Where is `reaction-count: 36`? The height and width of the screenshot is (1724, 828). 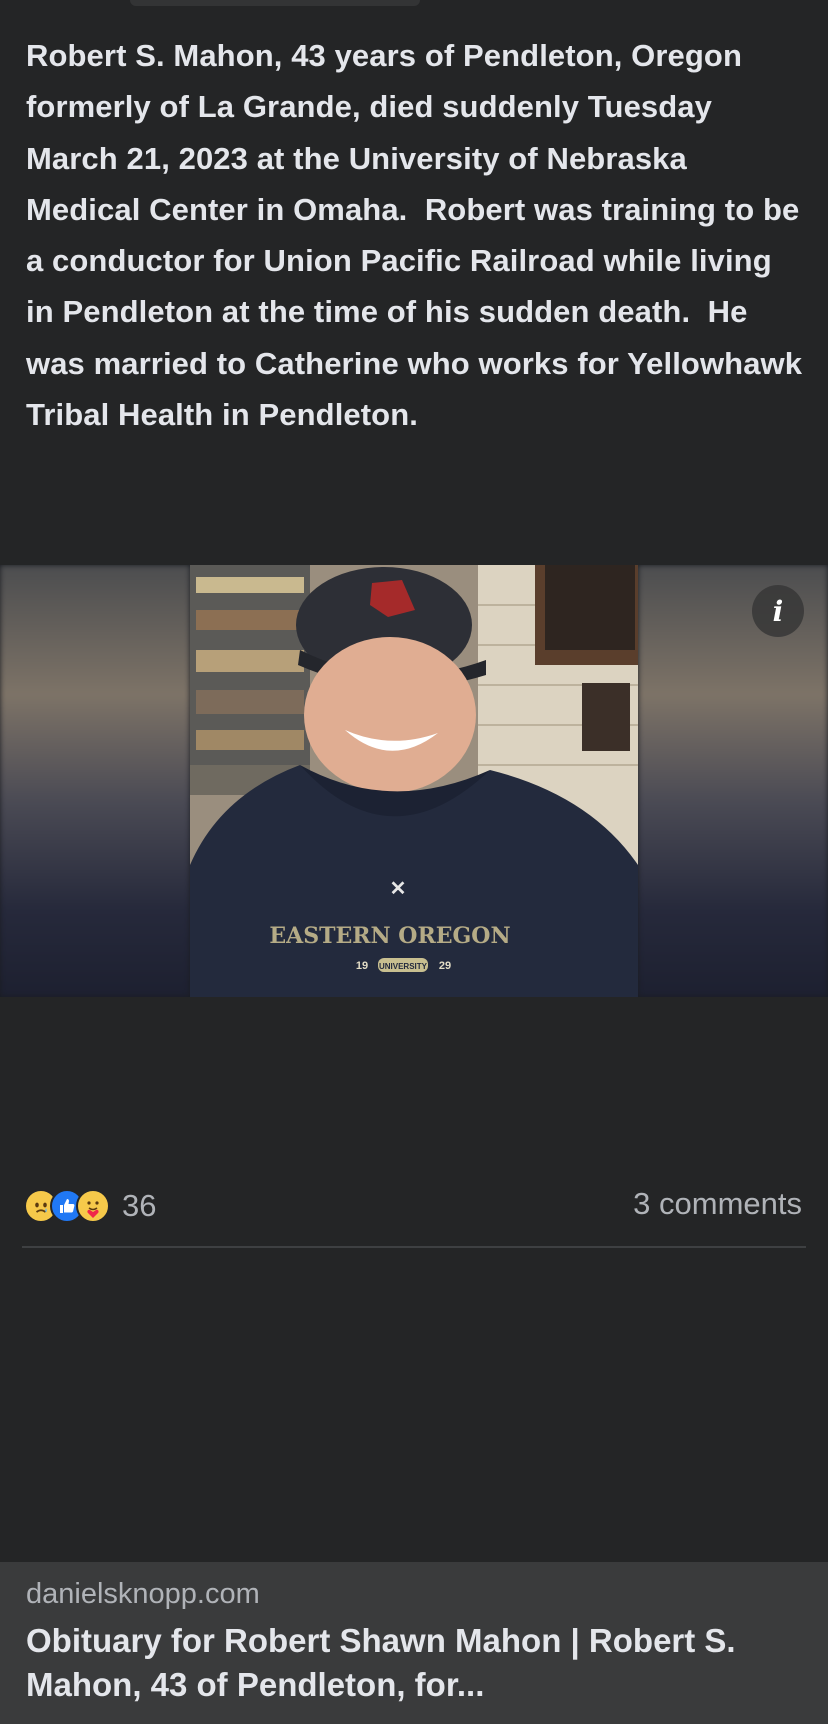 reaction-count: 36 is located at coordinates (139, 1206).